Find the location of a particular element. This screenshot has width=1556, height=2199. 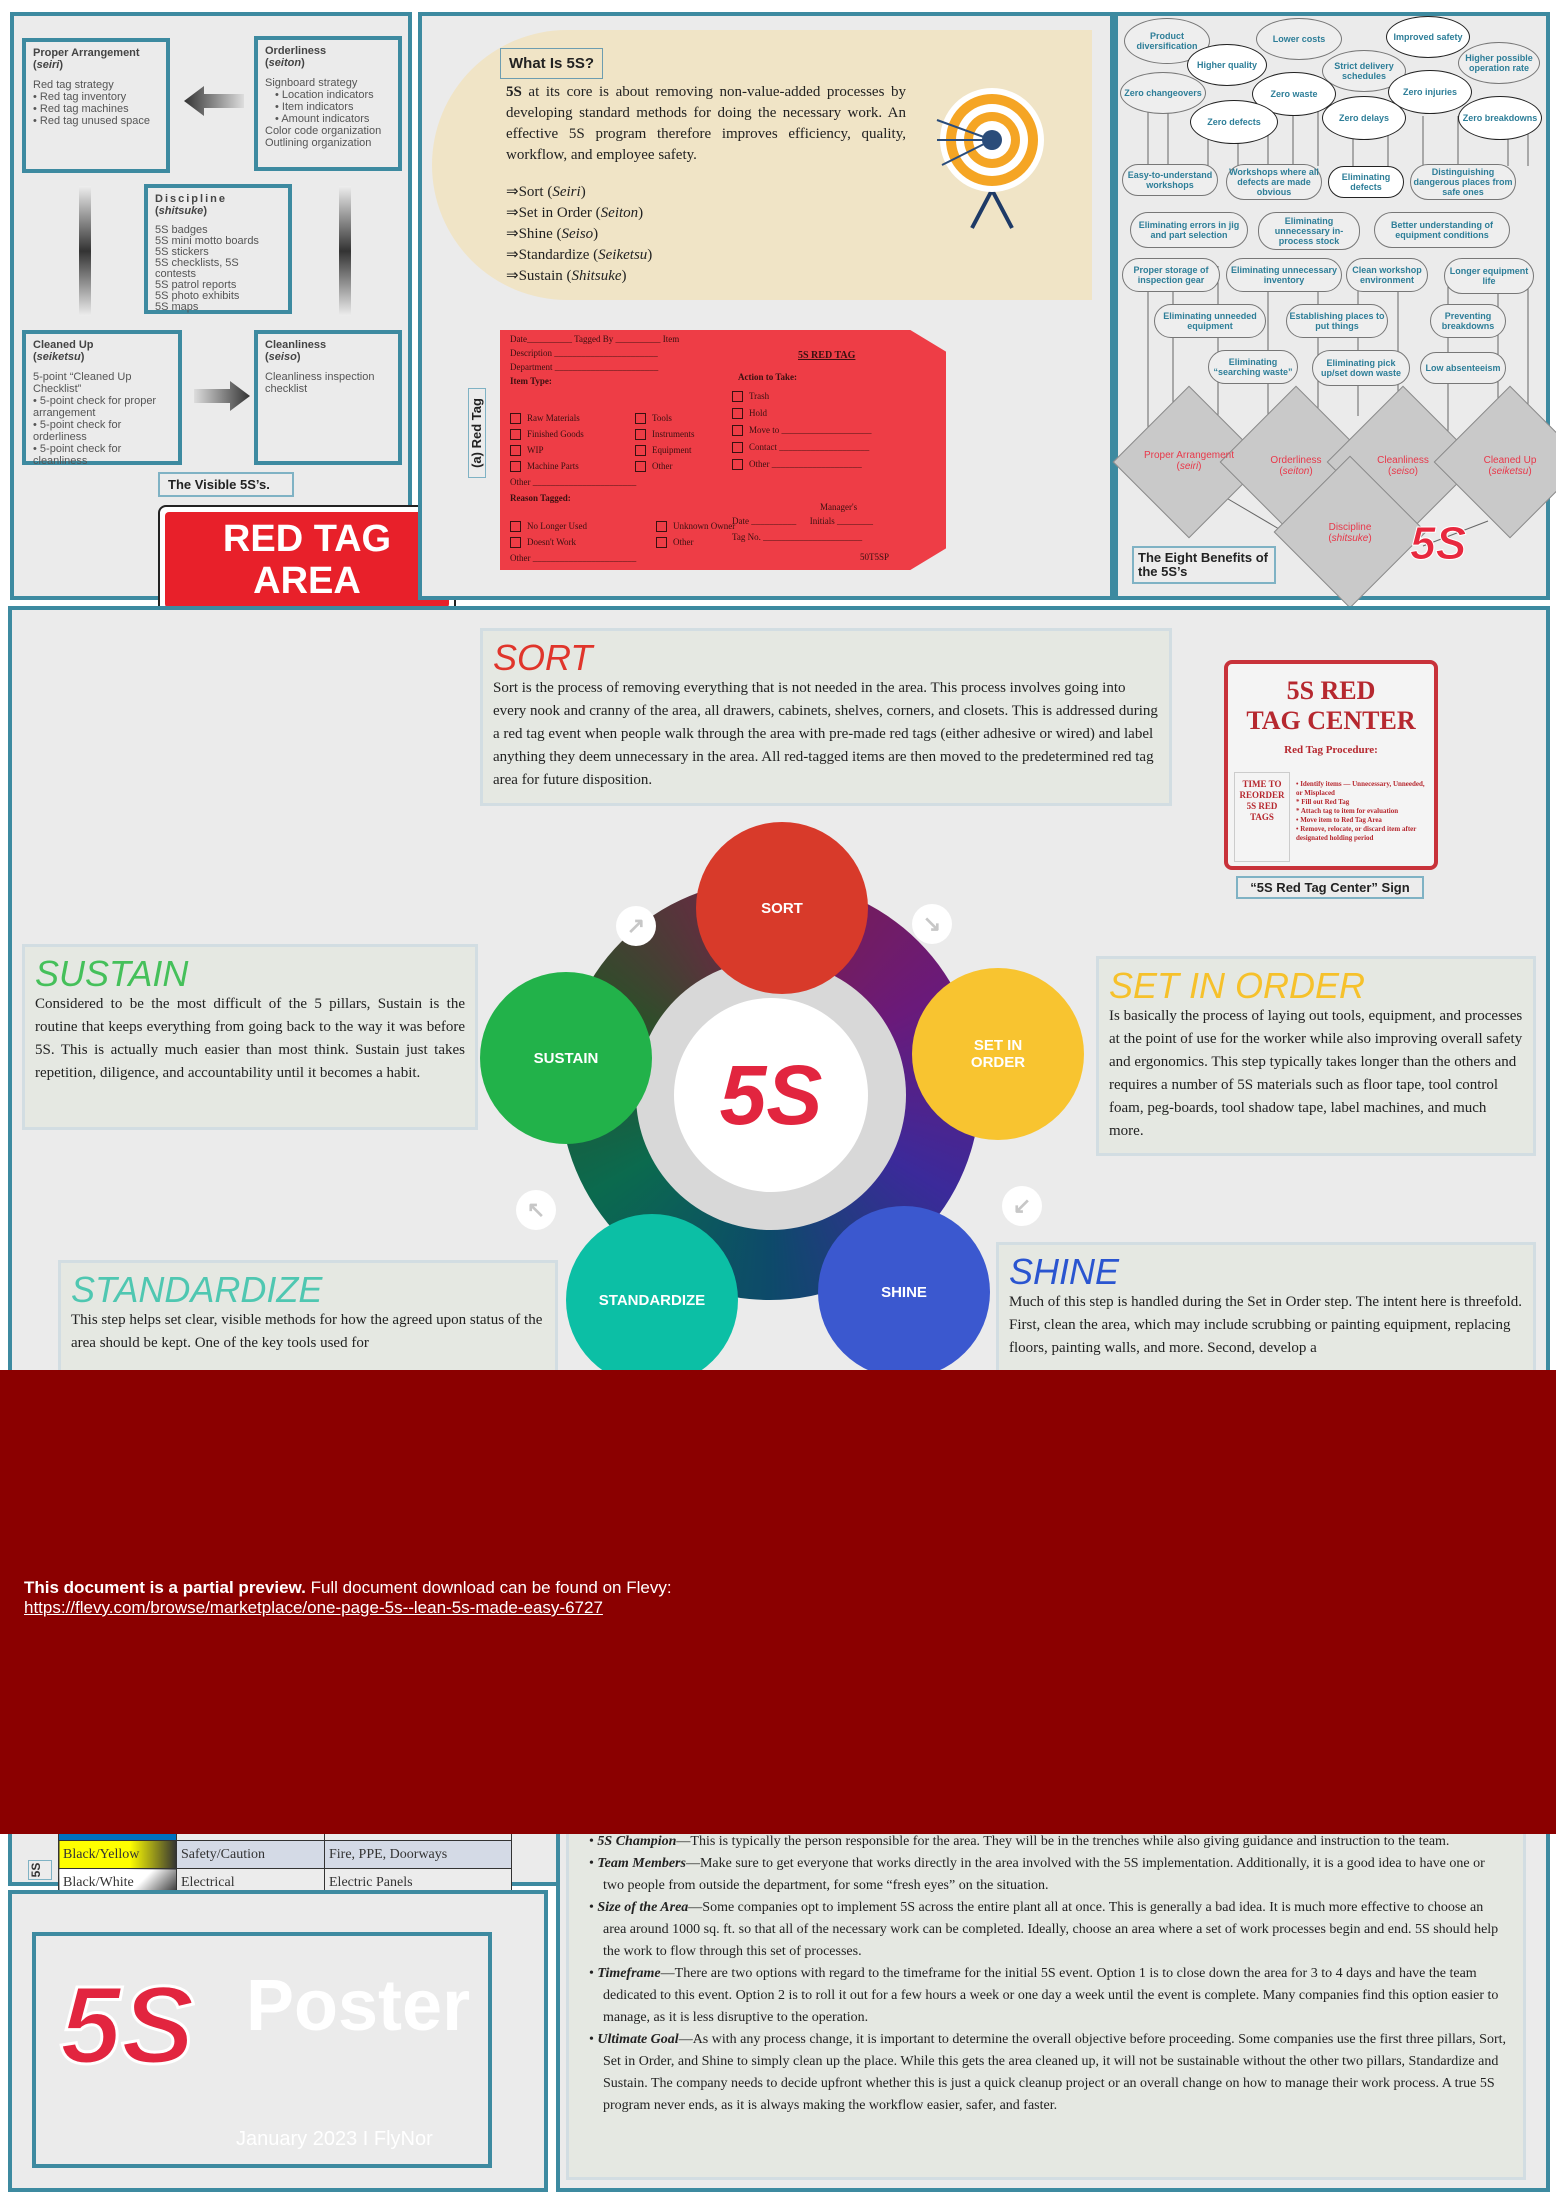

wheel-center: 5S is located at coordinates (771, 1095).